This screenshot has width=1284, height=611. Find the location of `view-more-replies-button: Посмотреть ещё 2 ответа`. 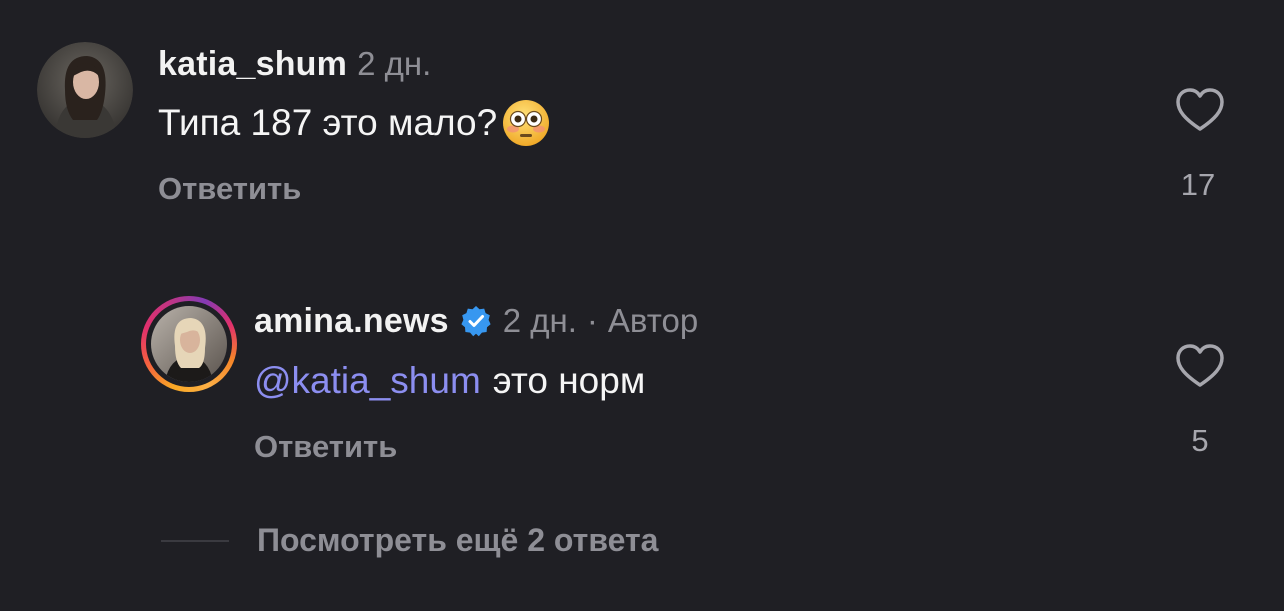

view-more-replies-button: Посмотреть ещё 2 ответа is located at coordinates (457, 540).